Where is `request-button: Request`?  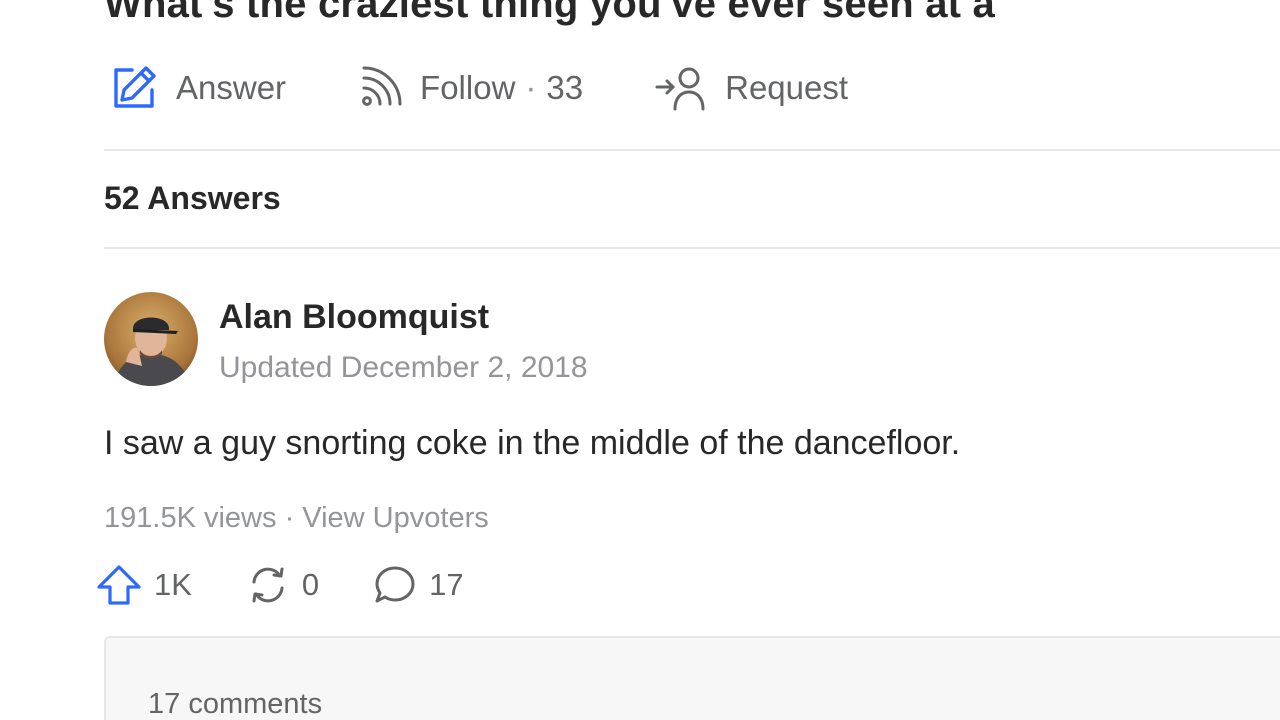 request-button: Request is located at coordinates (751, 88).